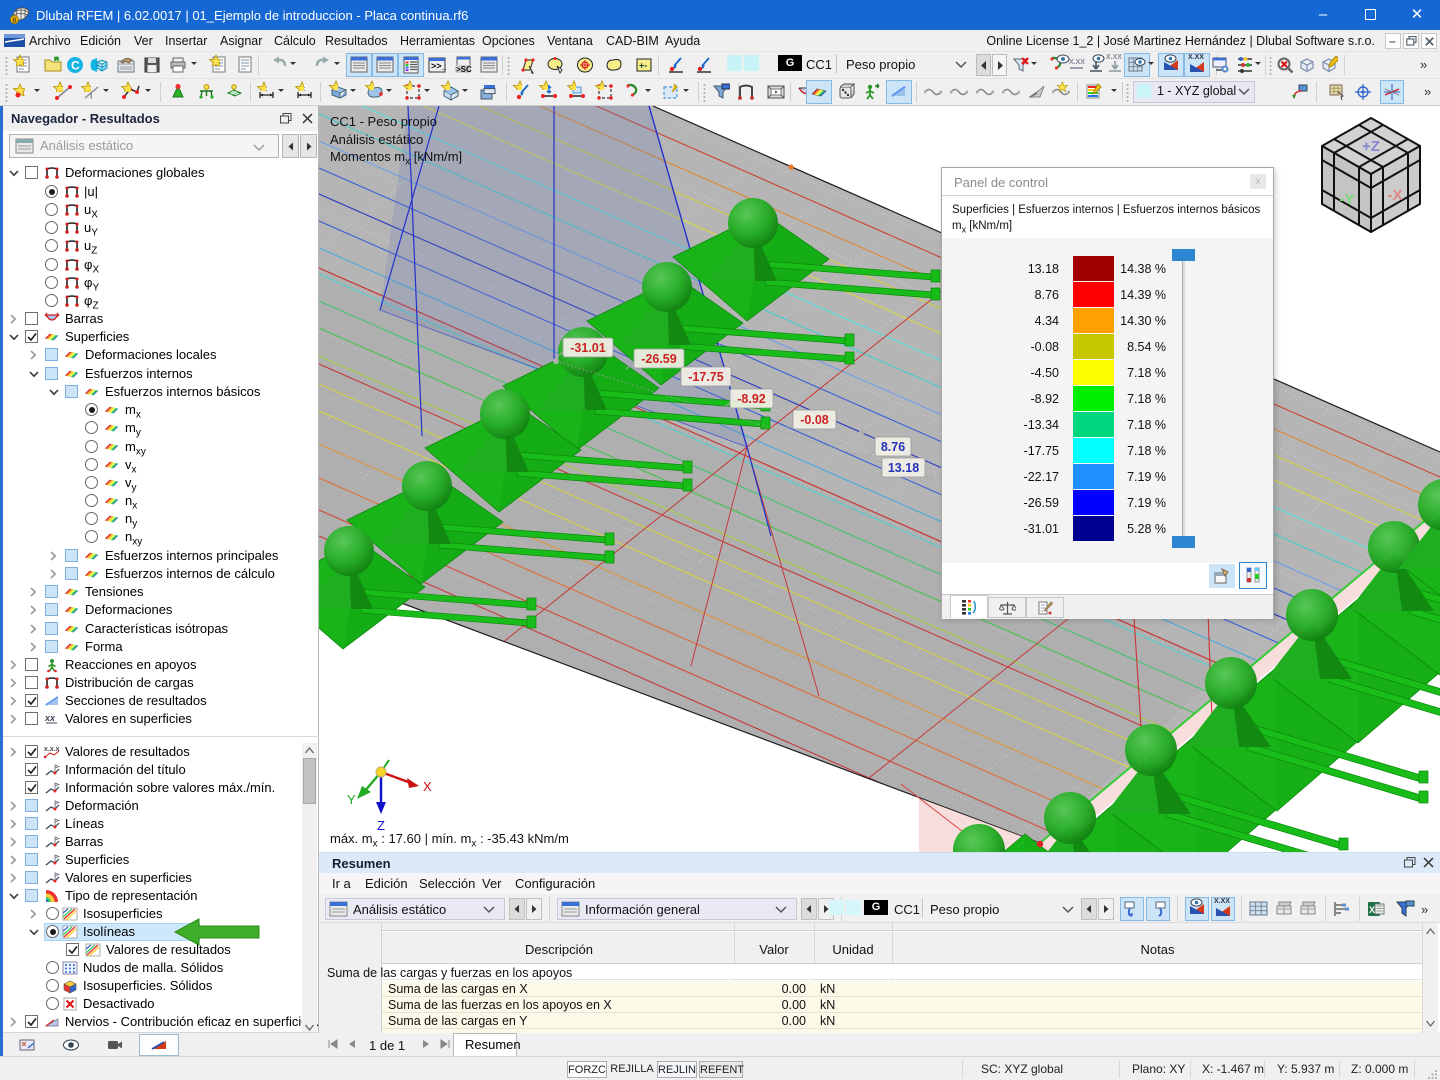  Describe the element at coordinates (14, 19) in the screenshot. I see `svg-text: 6` at that location.